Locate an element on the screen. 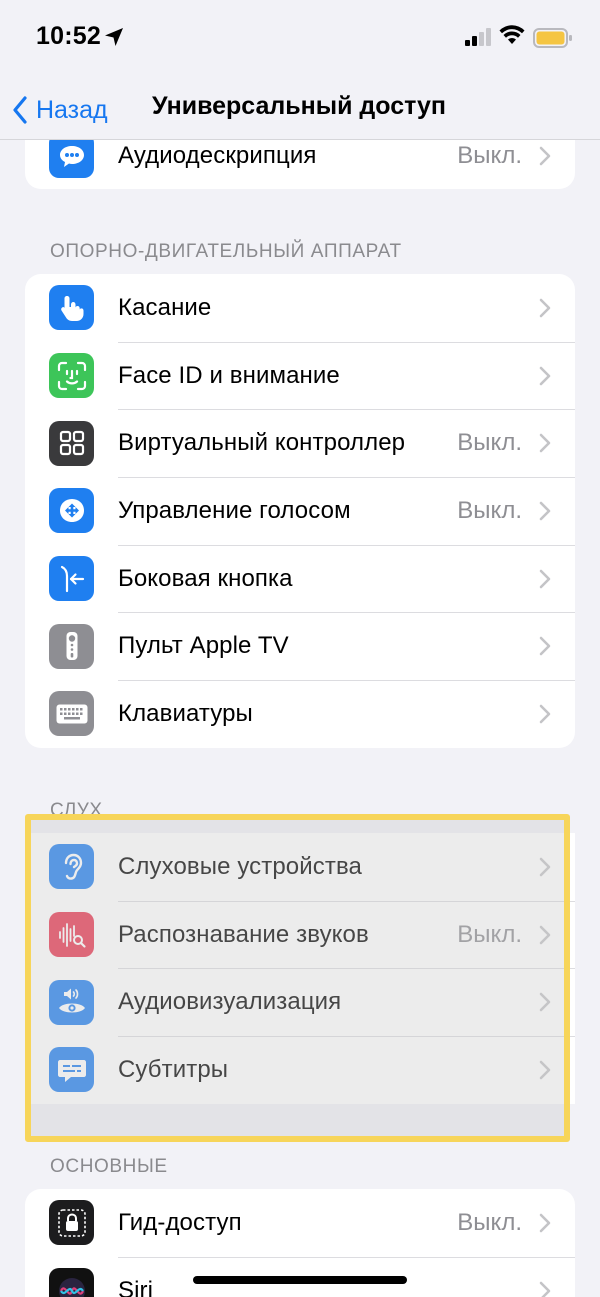 The height and width of the screenshot is (1297, 600). back-button: Назад is located at coordinates (60, 110).